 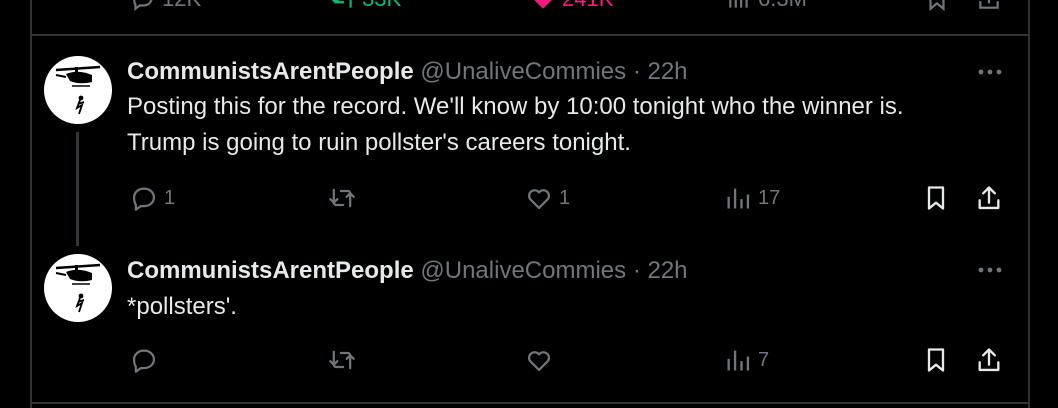 I want to click on tweet-text-line-1: *pollsters'., so click(x=182, y=306).